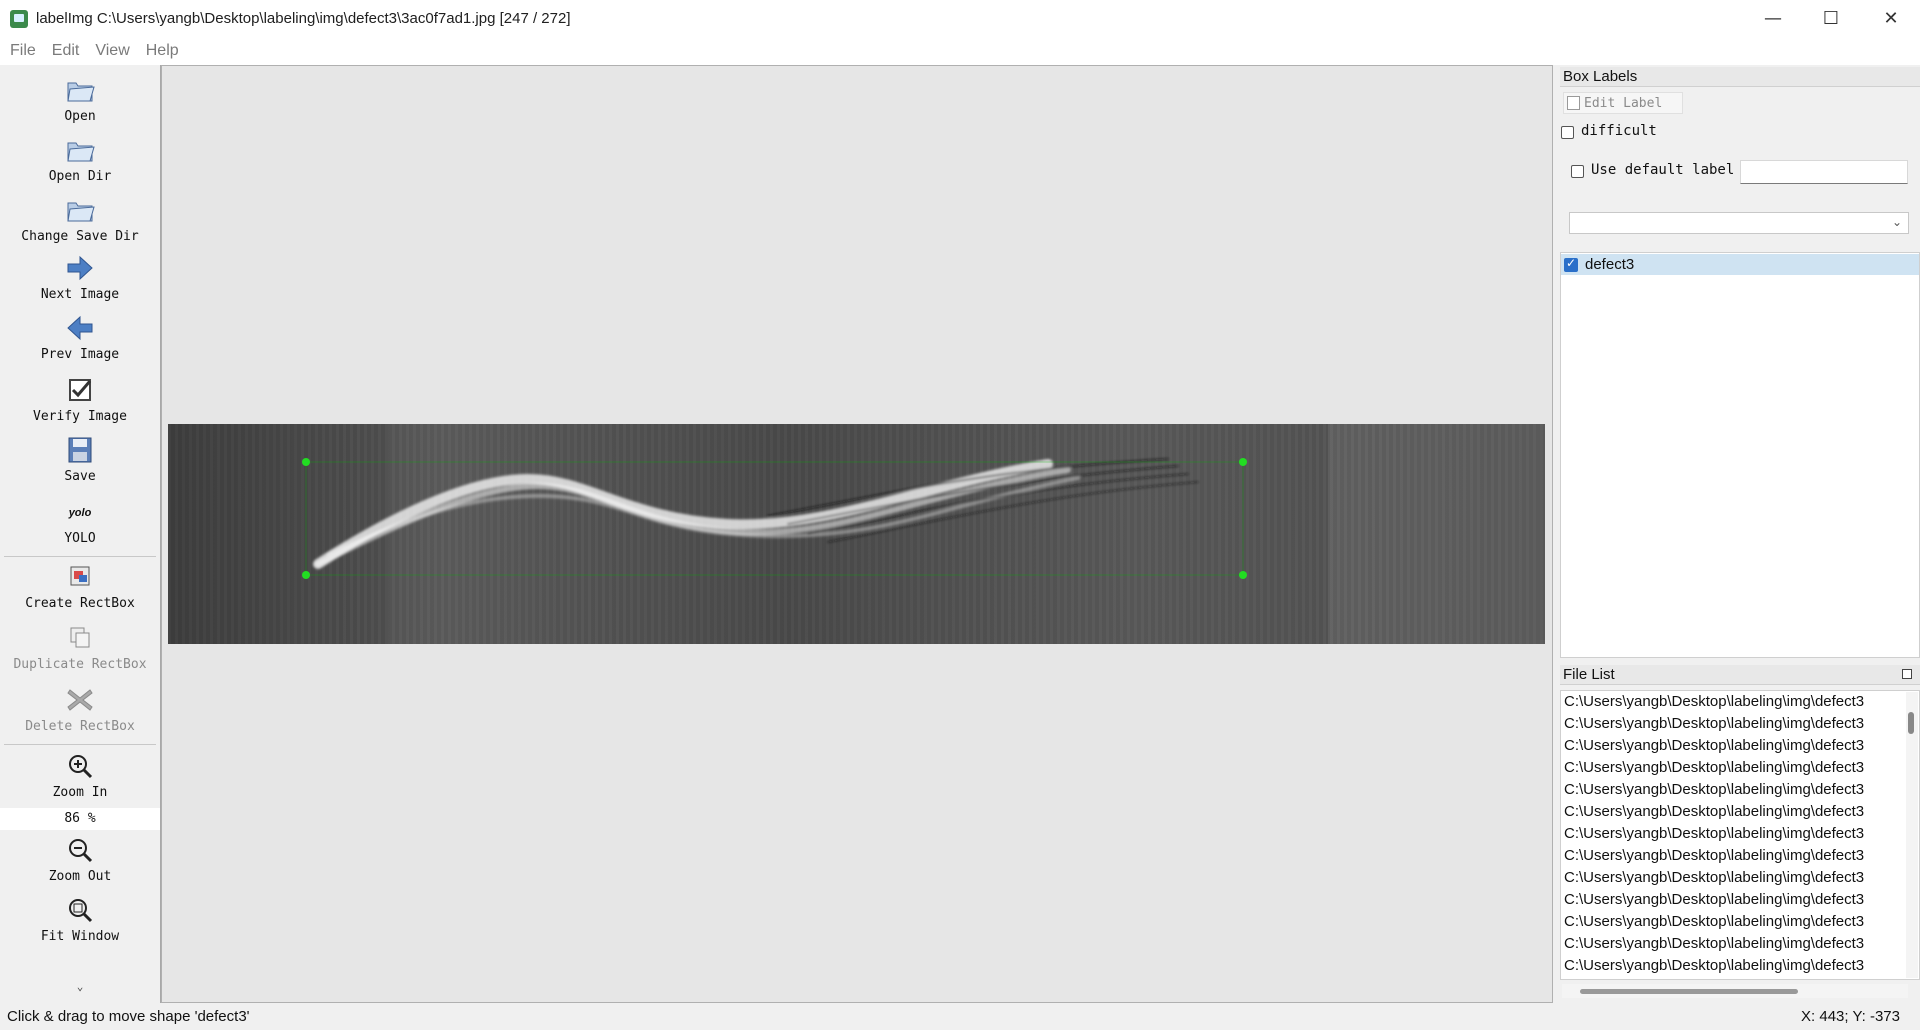  Describe the element at coordinates (81, 851) in the screenshot. I see `zoom-out-icon` at that location.